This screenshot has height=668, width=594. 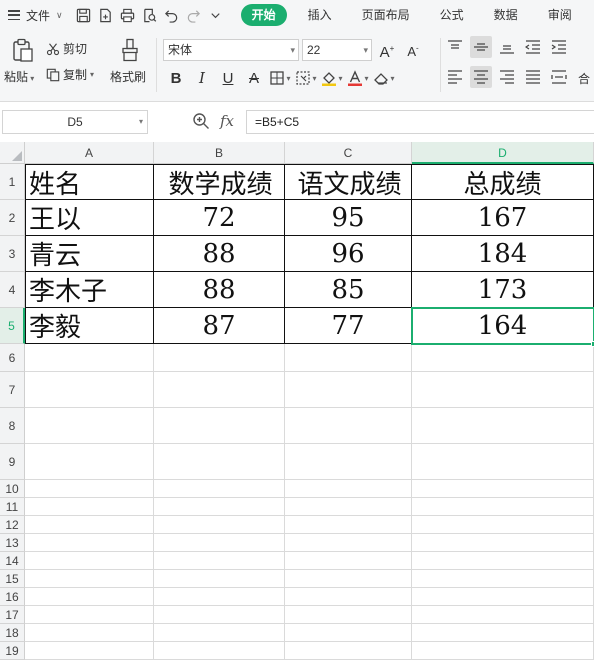 What do you see at coordinates (506, 15) in the screenshot?
I see `tab-data: 数据` at bounding box center [506, 15].